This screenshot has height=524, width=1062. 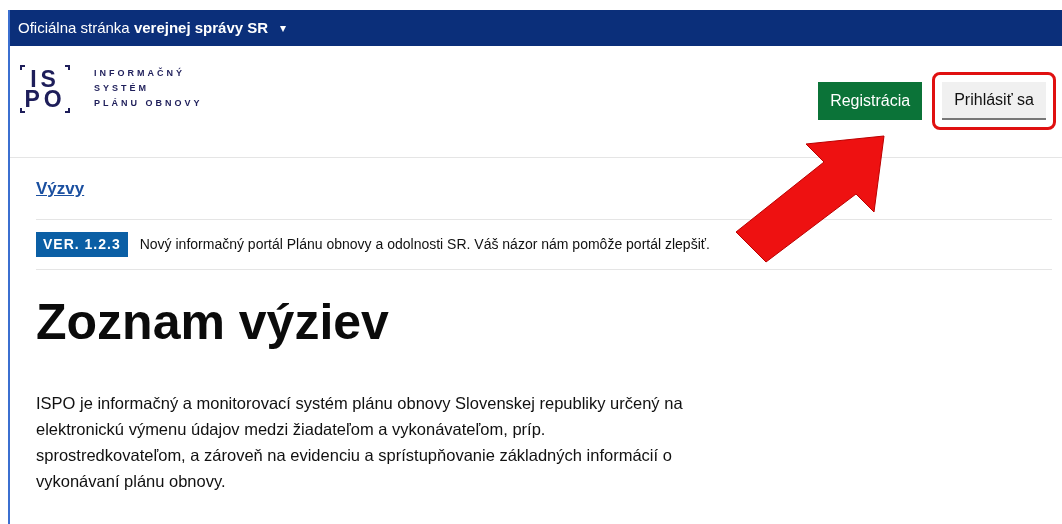 What do you see at coordinates (424, 244) in the screenshot?
I see `notice-text: Nový informačný portál Plánu obnovy a odolnosti SR. Váš názor nám pomôže portál zlepšiť.` at bounding box center [424, 244].